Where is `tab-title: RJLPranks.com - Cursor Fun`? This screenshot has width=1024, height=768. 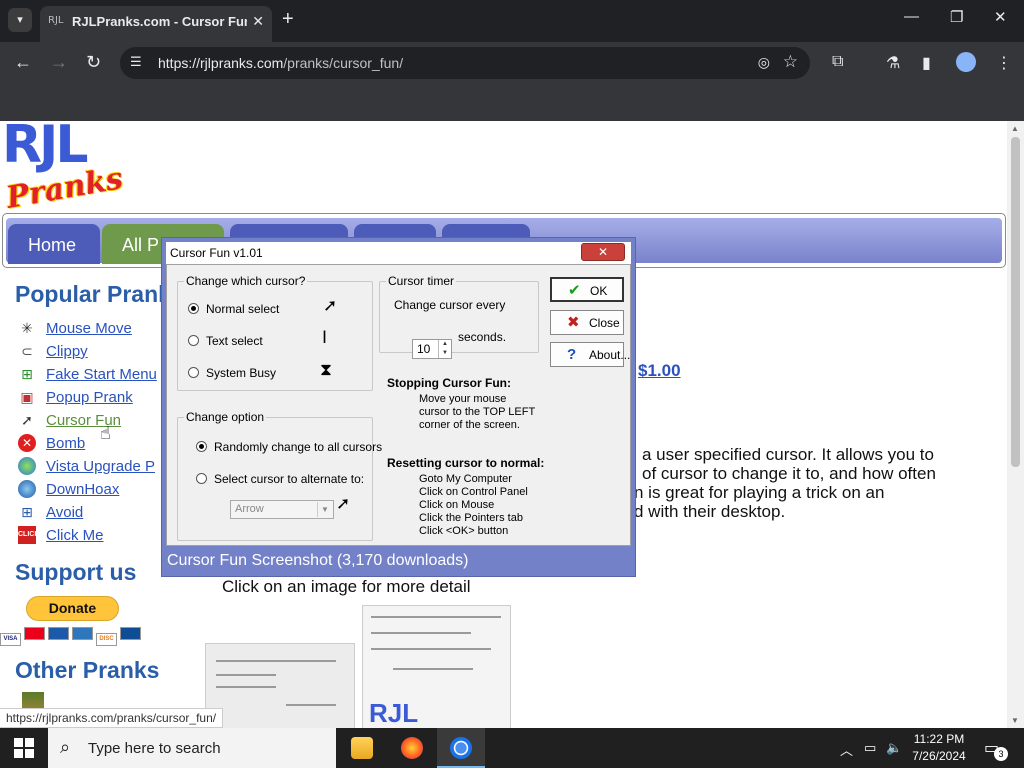
tab-title: RJLPranks.com - Cursor Fun is located at coordinates (159, 21).